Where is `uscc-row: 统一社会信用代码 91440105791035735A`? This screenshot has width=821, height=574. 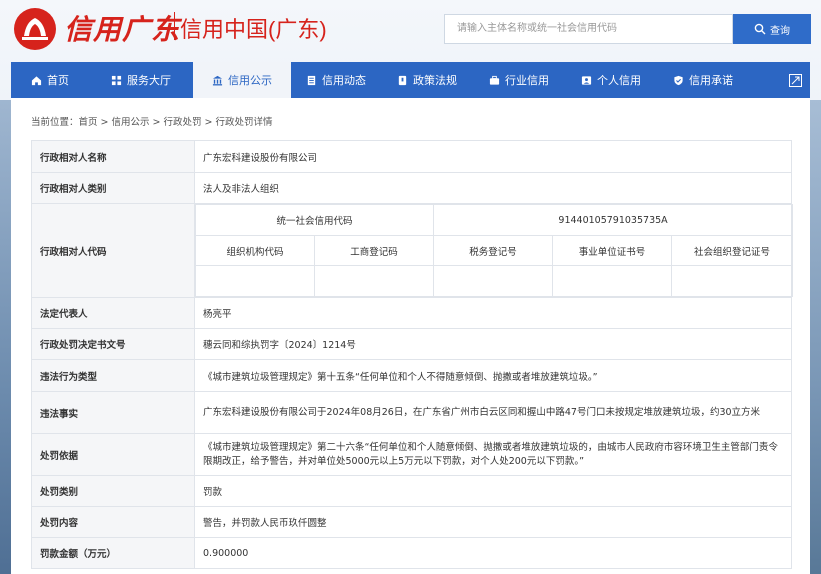
uscc-row: 统一社会信用代码 91440105791035735A is located at coordinates (494, 220).